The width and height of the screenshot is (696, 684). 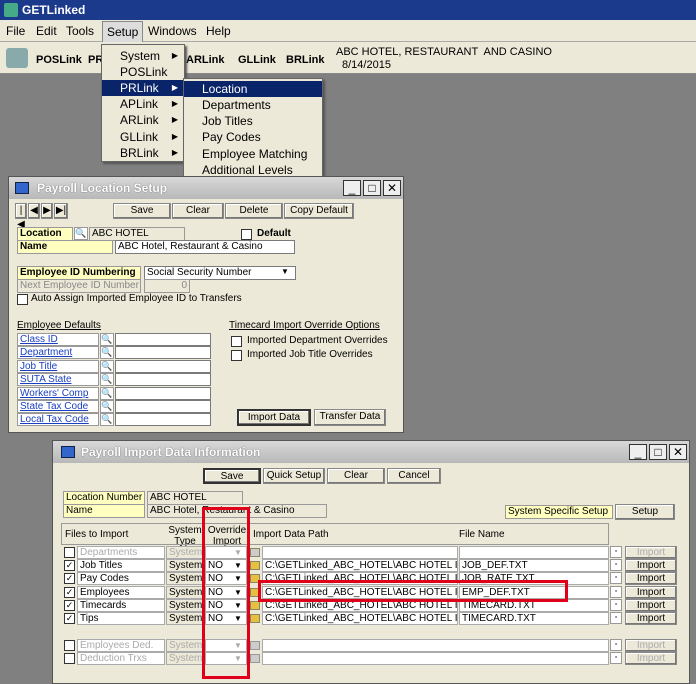 I want to click on row-departments-checkbox, so click(x=69, y=552).